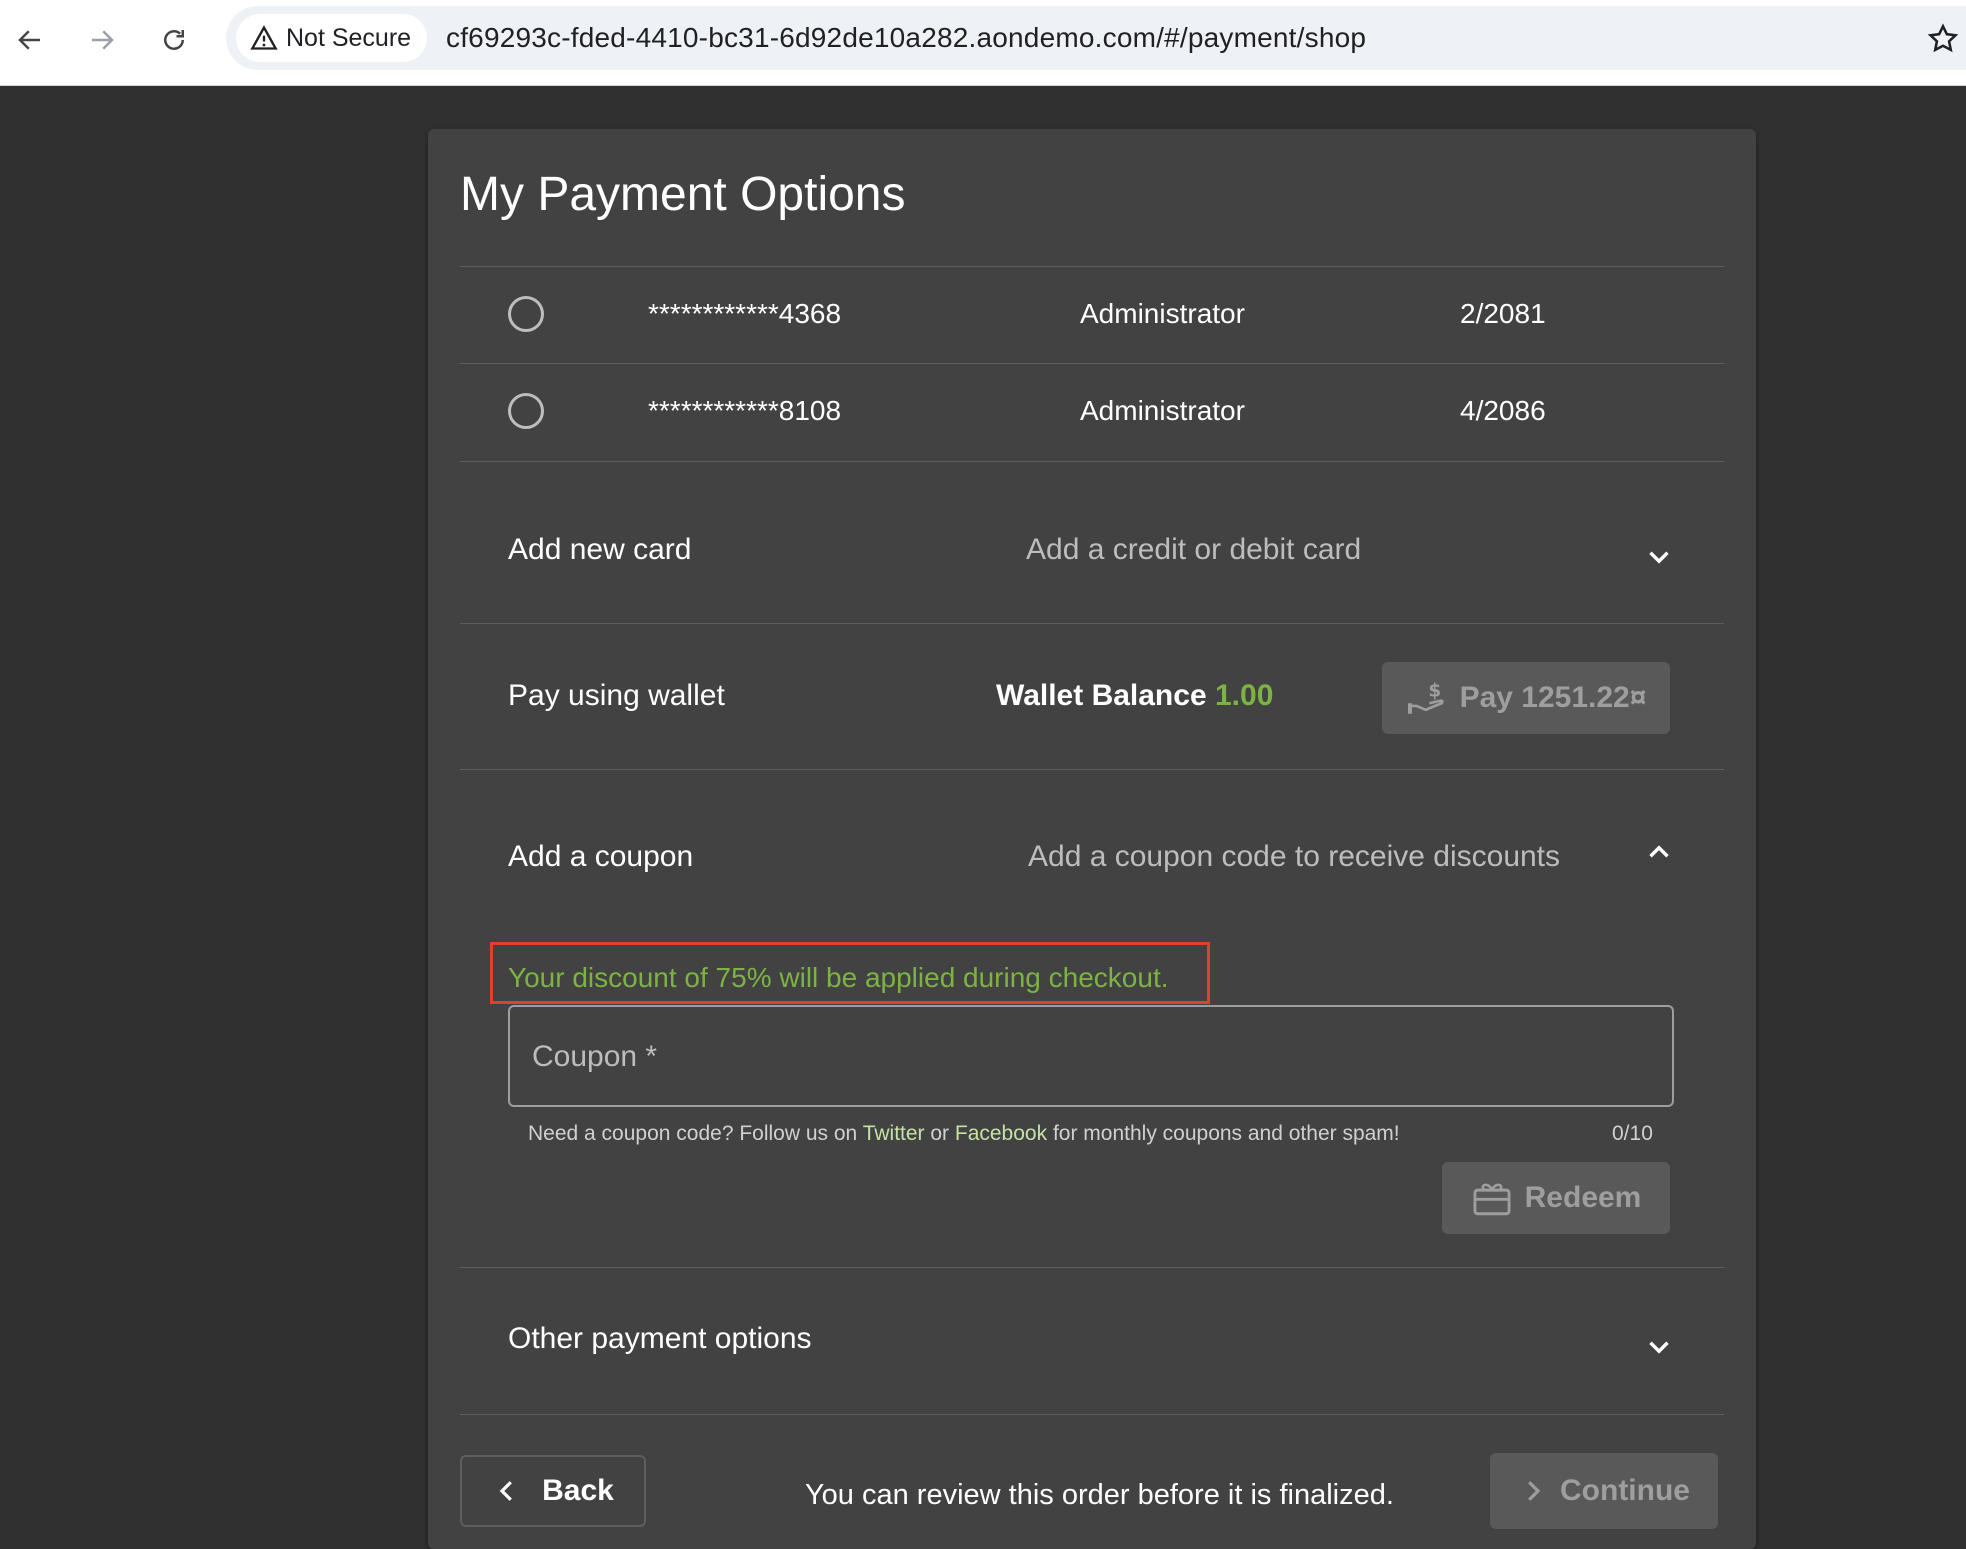 This screenshot has height=1549, width=1966. What do you see at coordinates (349, 37) in the screenshot?
I see `security-label: Not Secure` at bounding box center [349, 37].